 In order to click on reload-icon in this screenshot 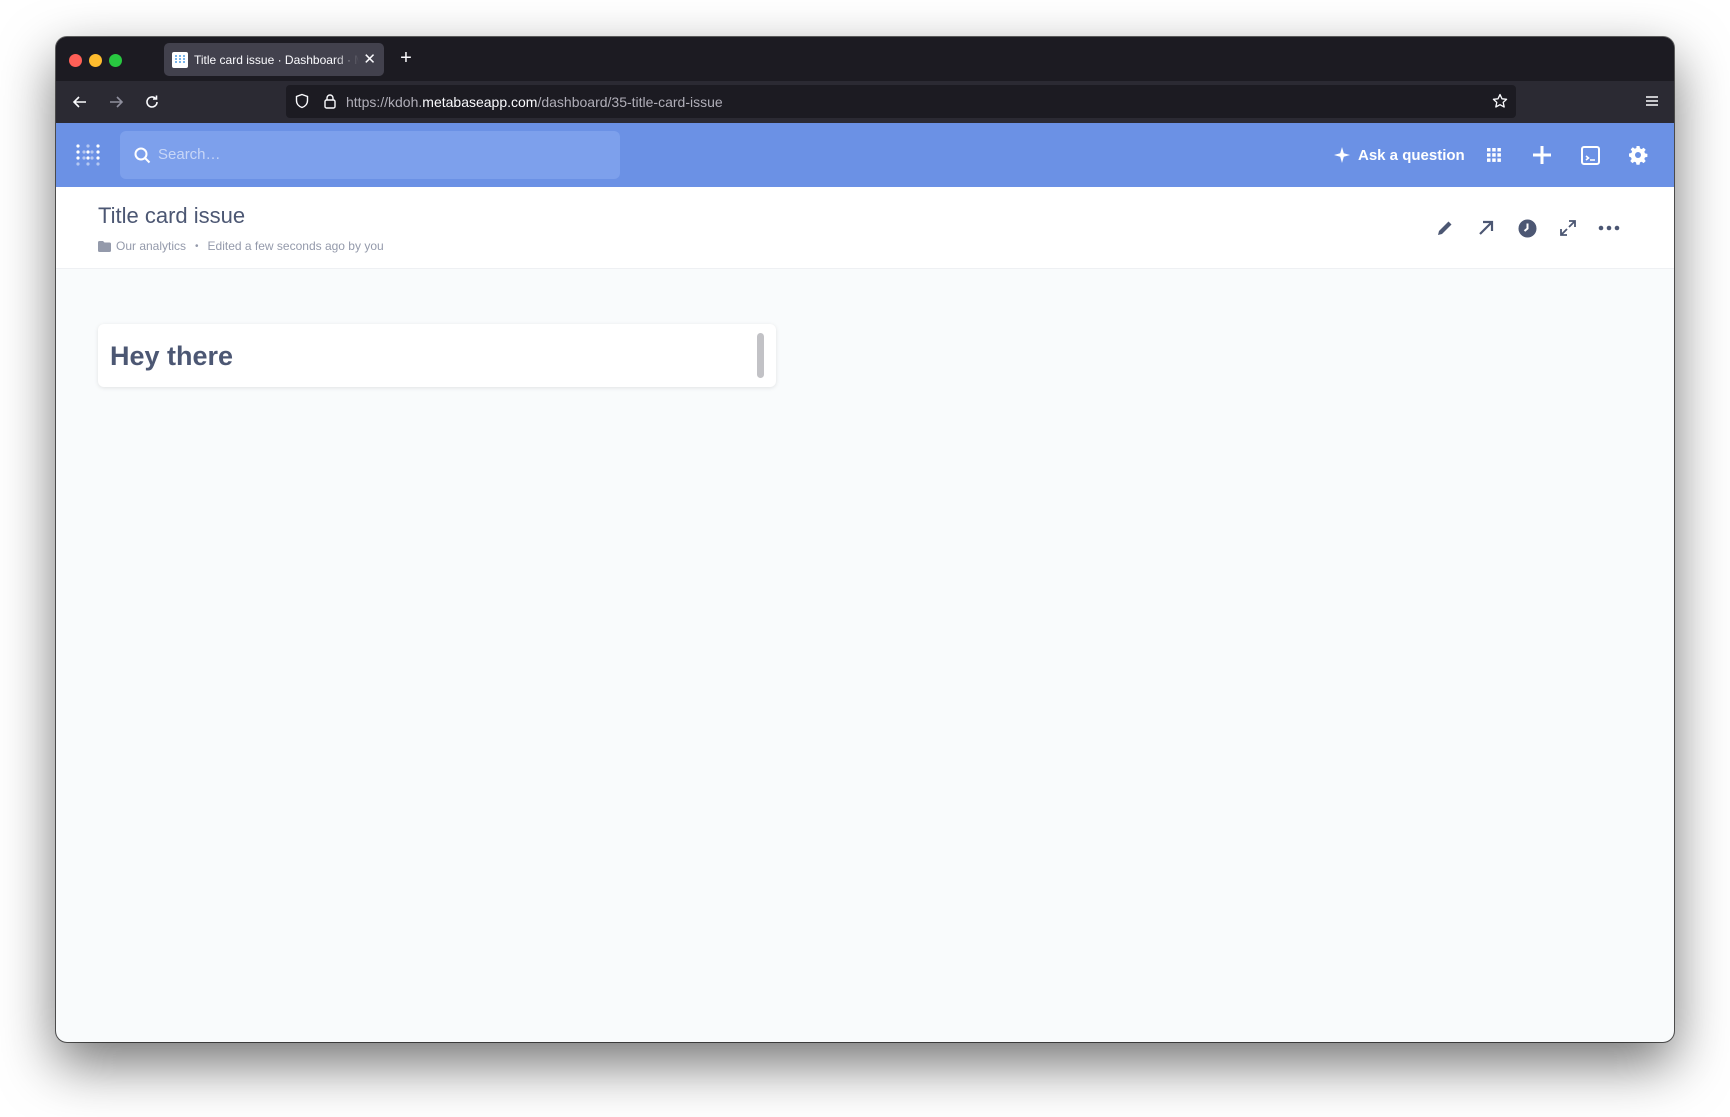, I will do `click(152, 102)`.